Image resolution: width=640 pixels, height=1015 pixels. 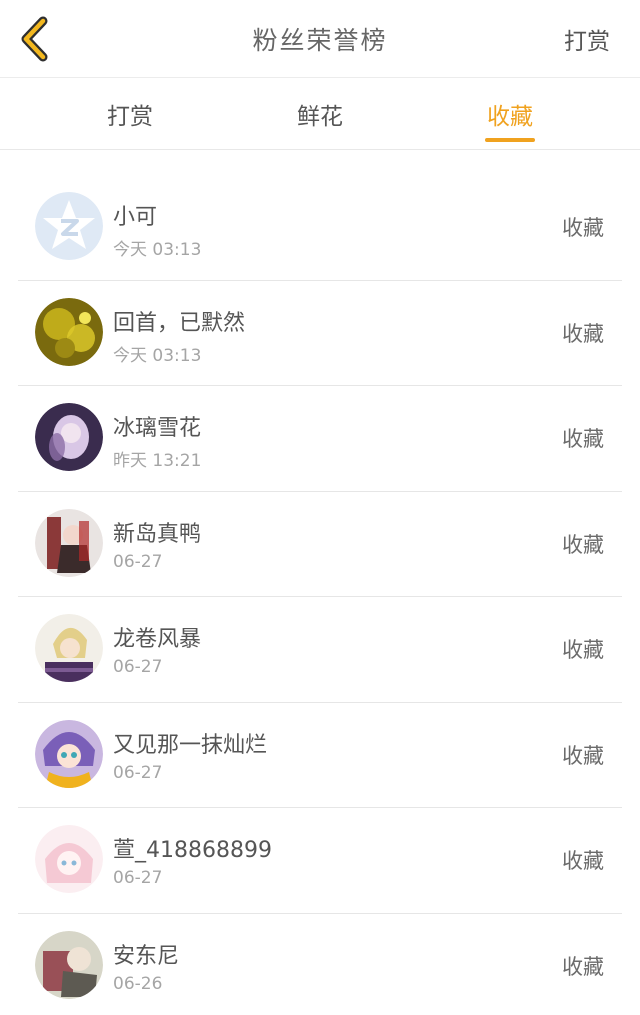 I want to click on fan-row: 回首，已默然 今天 03:13 收藏, so click(x=320, y=333).